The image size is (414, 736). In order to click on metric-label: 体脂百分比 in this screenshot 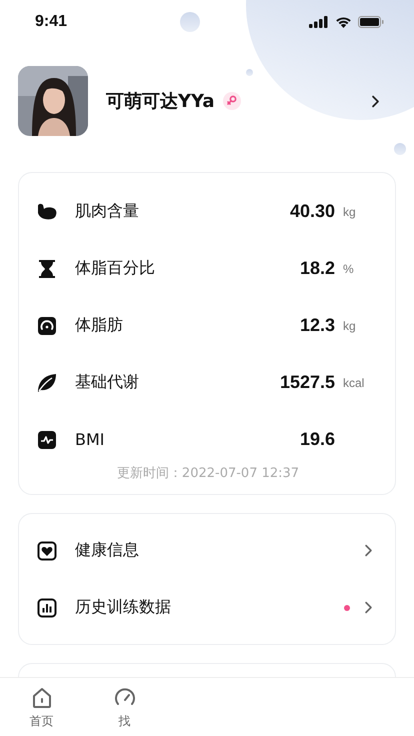, I will do `click(115, 268)`.